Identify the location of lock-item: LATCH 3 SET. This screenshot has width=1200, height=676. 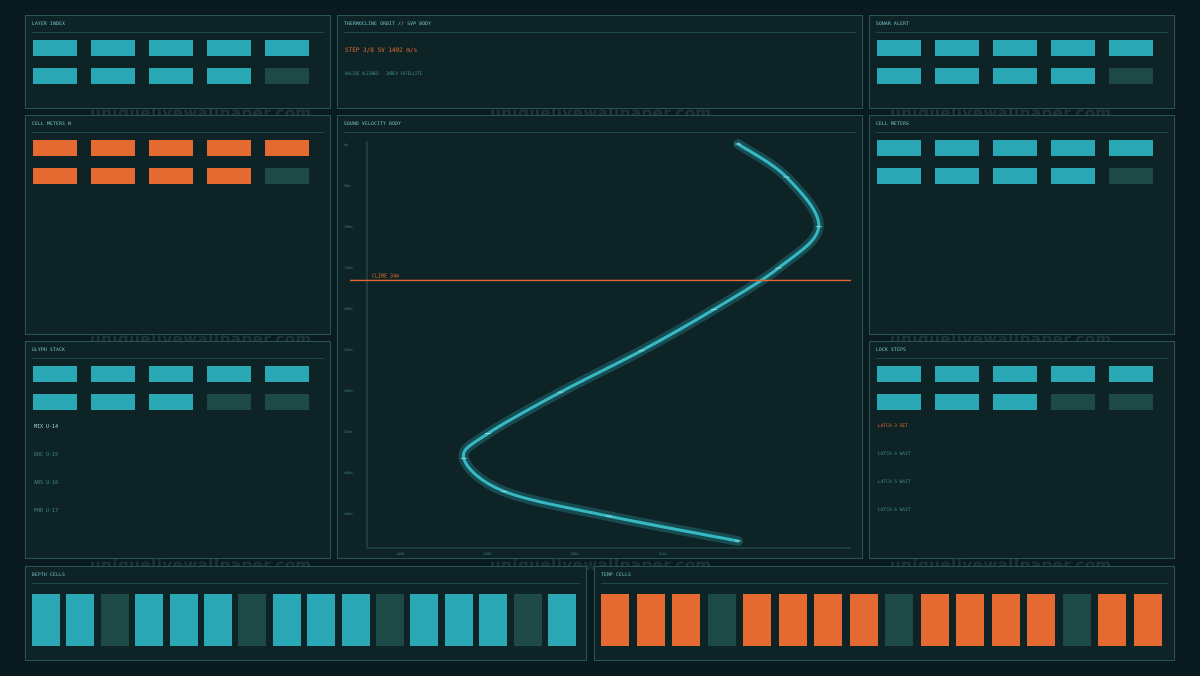
(893, 426).